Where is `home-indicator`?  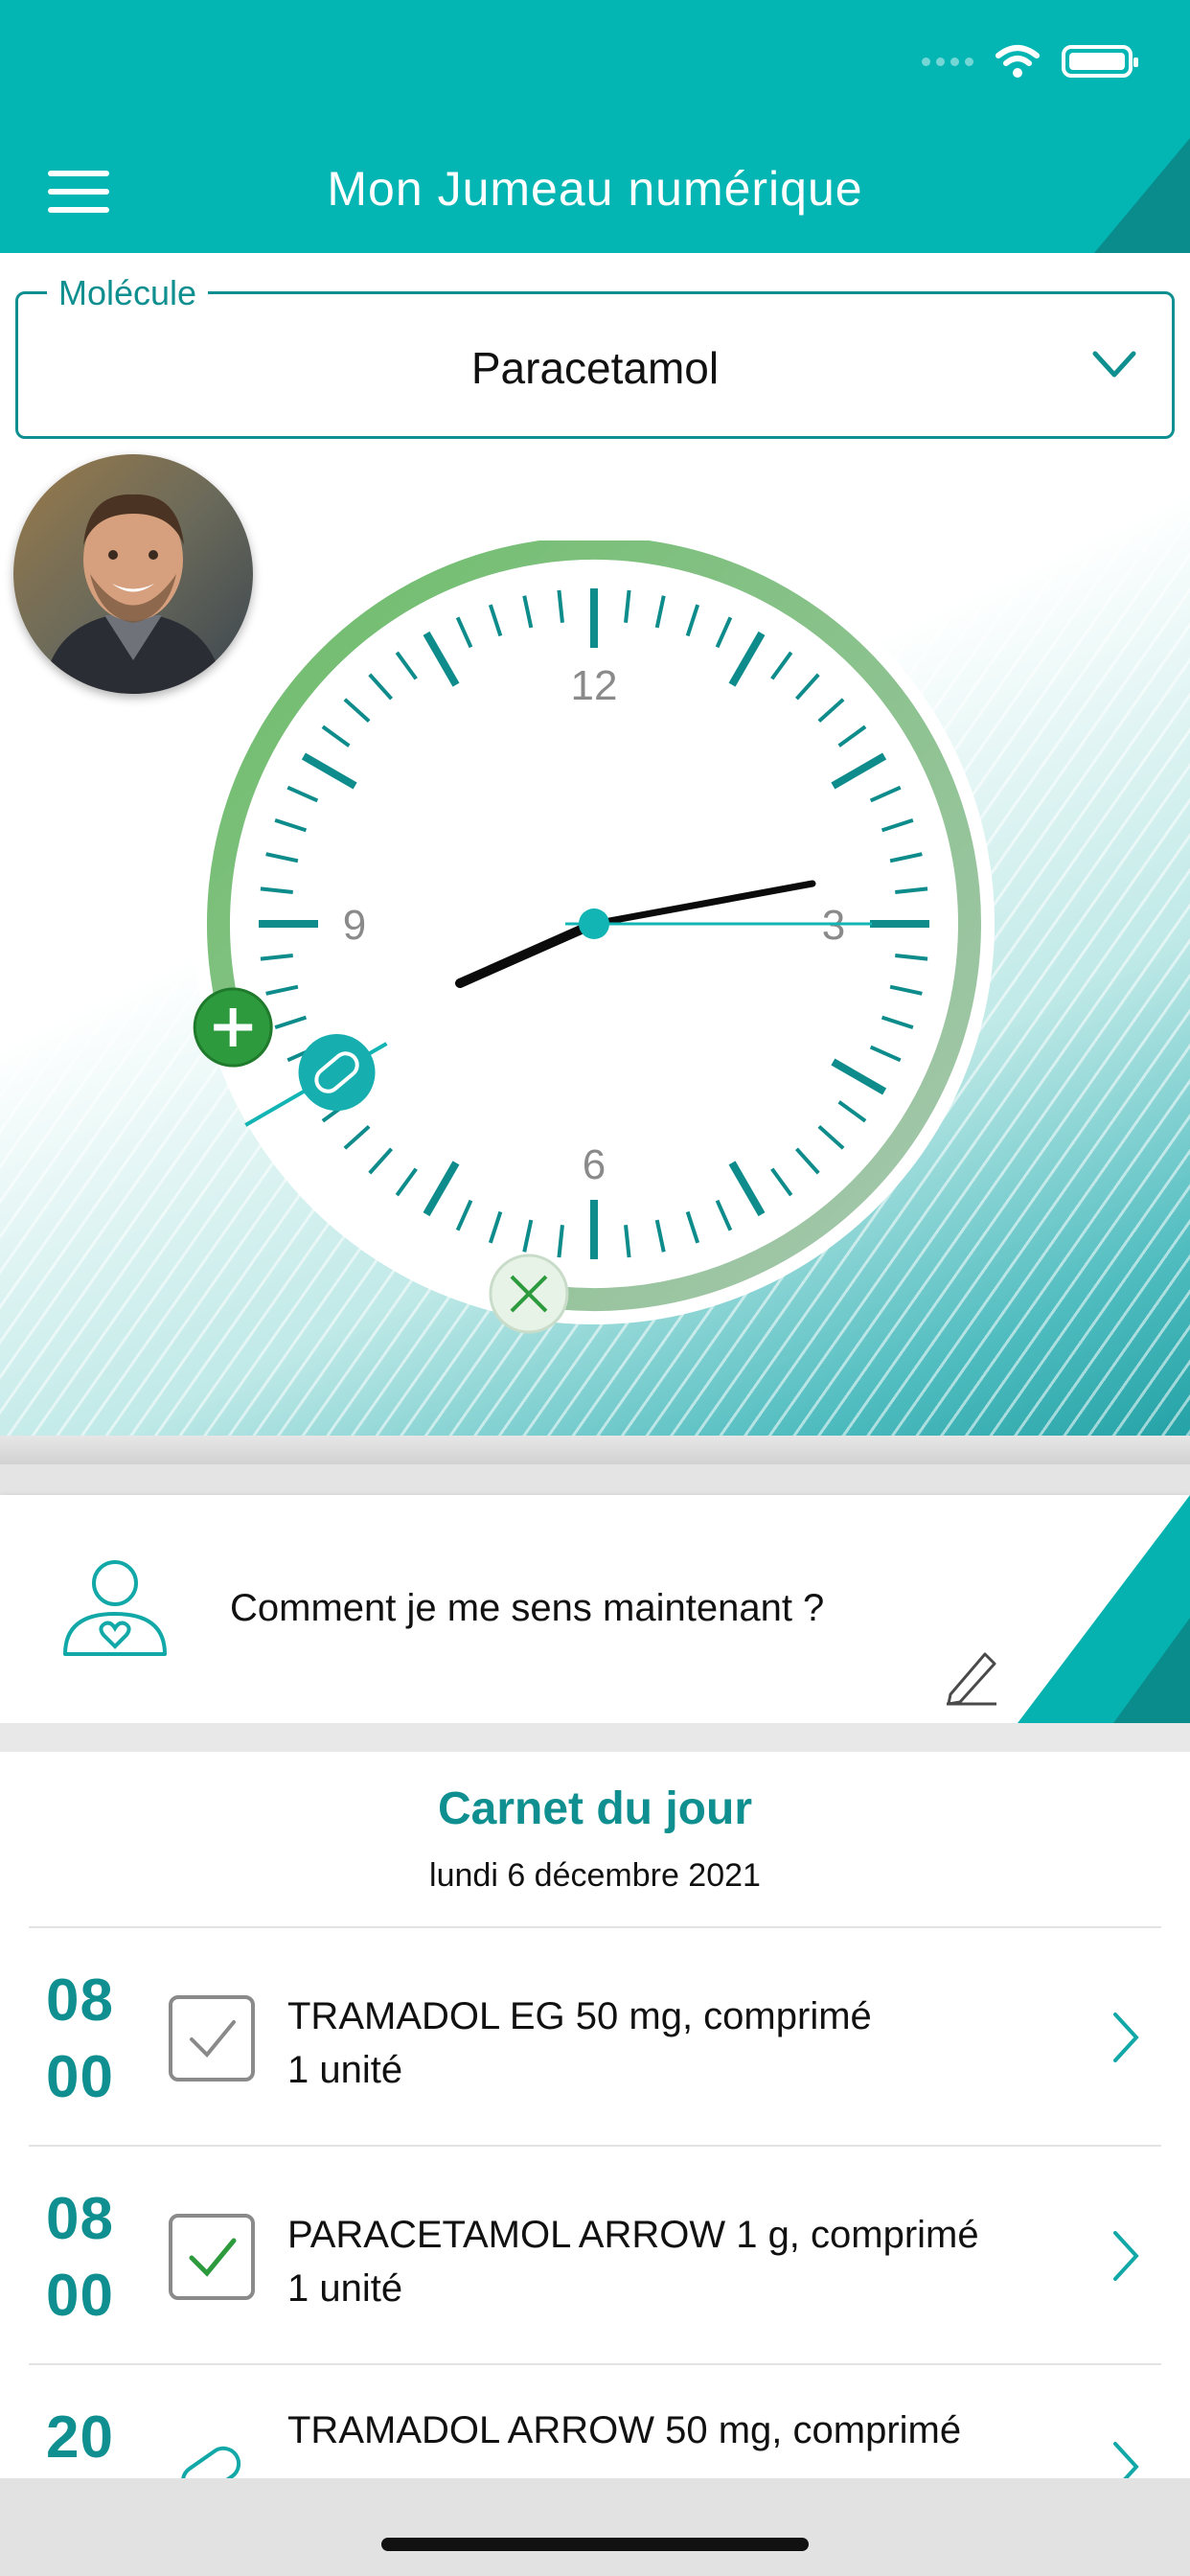 home-indicator is located at coordinates (595, 2544).